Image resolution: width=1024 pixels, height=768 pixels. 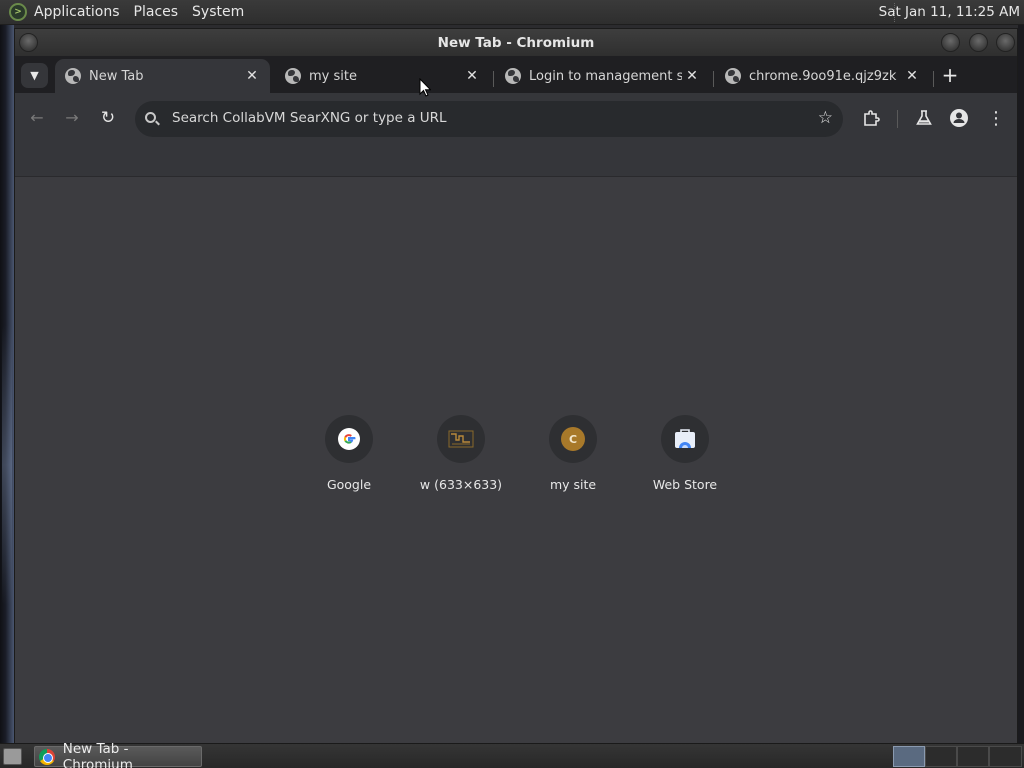 I want to click on reload-button: ↻, so click(x=108, y=118).